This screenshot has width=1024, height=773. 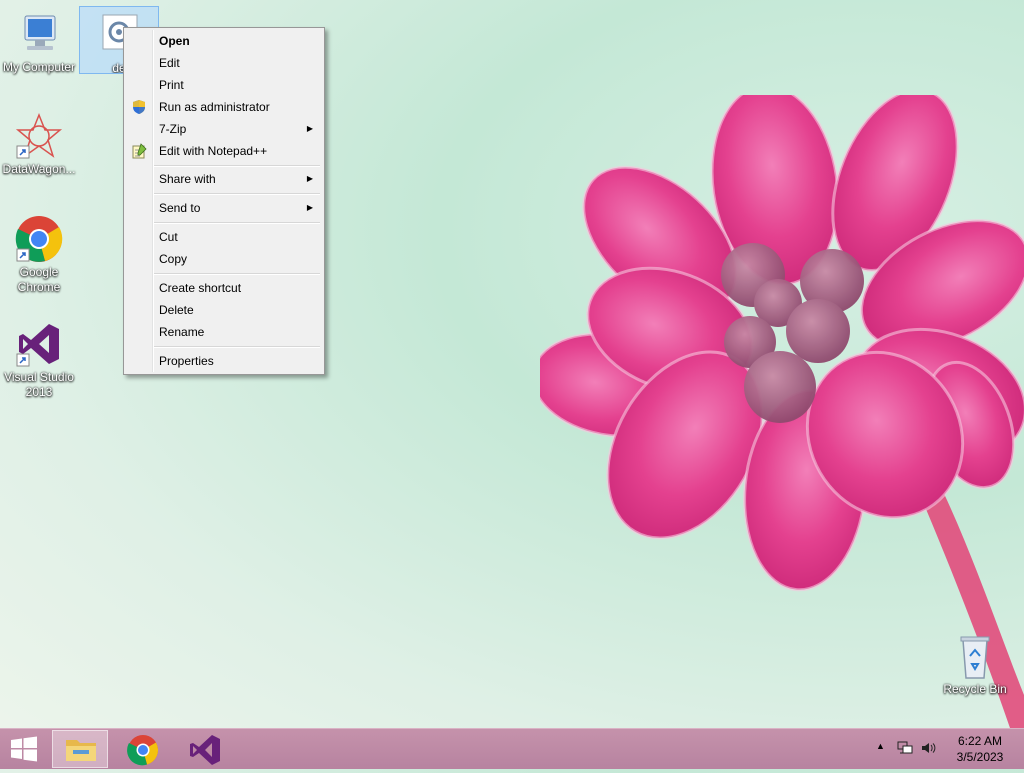 What do you see at coordinates (224, 310) in the screenshot?
I see `menu-item-delete: Delete` at bounding box center [224, 310].